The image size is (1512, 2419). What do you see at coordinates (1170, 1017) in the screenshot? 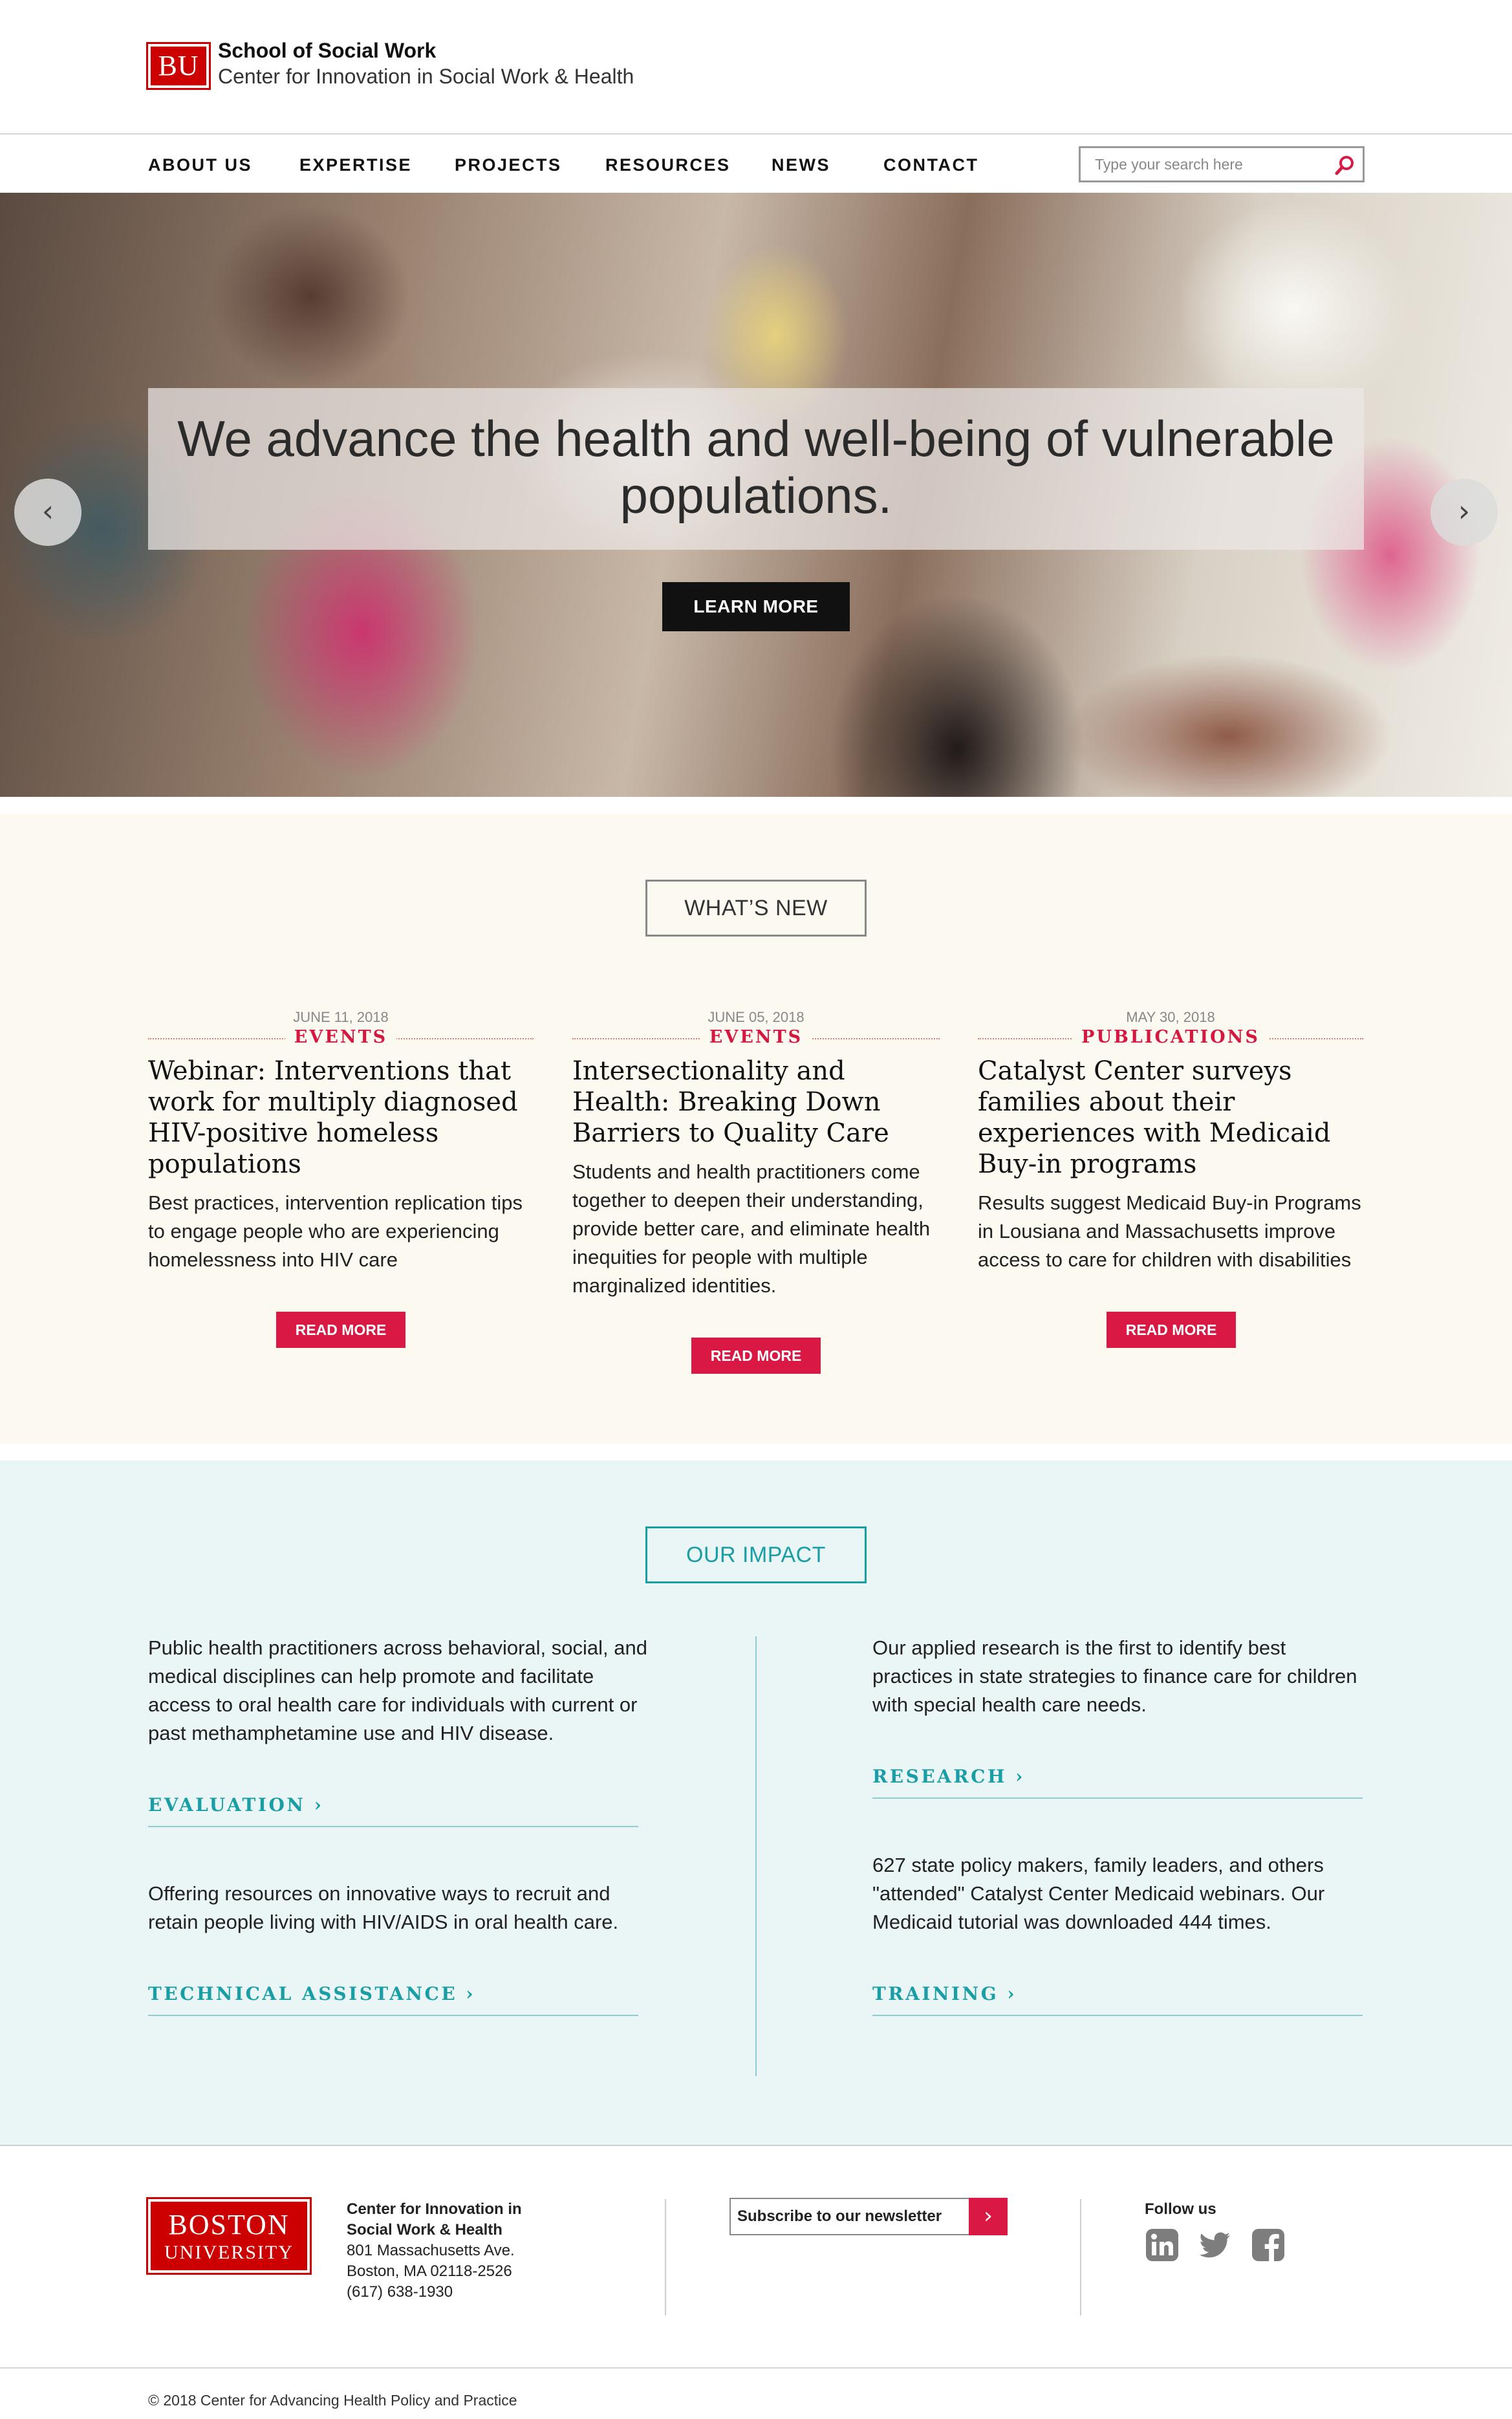
I see `news-date: MAY 30, 2018` at bounding box center [1170, 1017].